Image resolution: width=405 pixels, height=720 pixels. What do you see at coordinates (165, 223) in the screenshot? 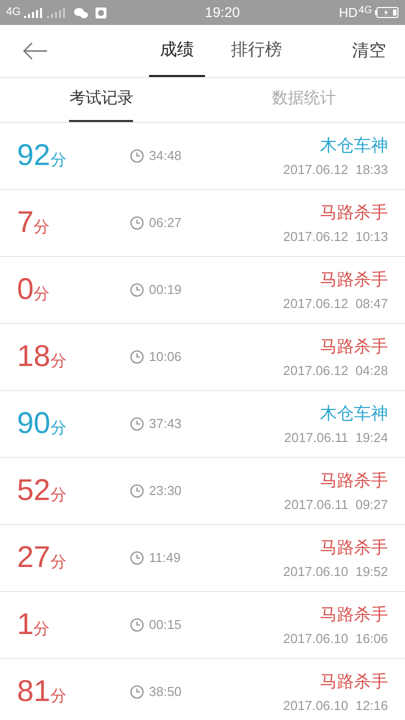
I see `duration-text: 06:27` at bounding box center [165, 223].